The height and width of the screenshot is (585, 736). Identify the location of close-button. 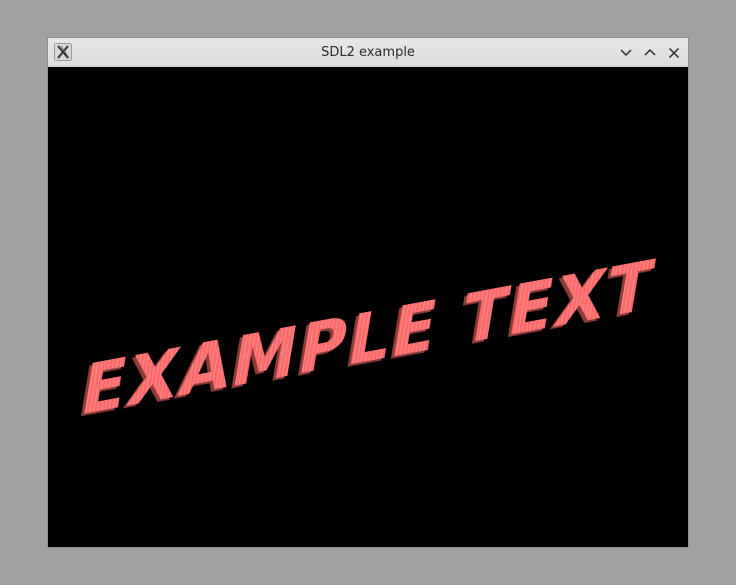
(674, 53).